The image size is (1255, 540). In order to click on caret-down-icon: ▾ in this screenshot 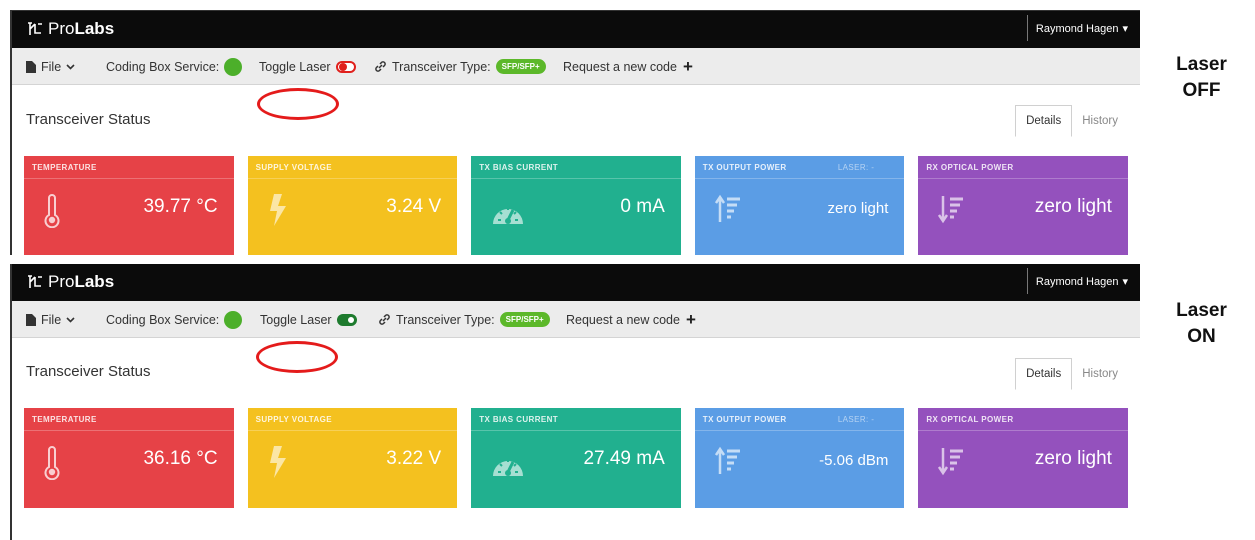, I will do `click(1125, 29)`.